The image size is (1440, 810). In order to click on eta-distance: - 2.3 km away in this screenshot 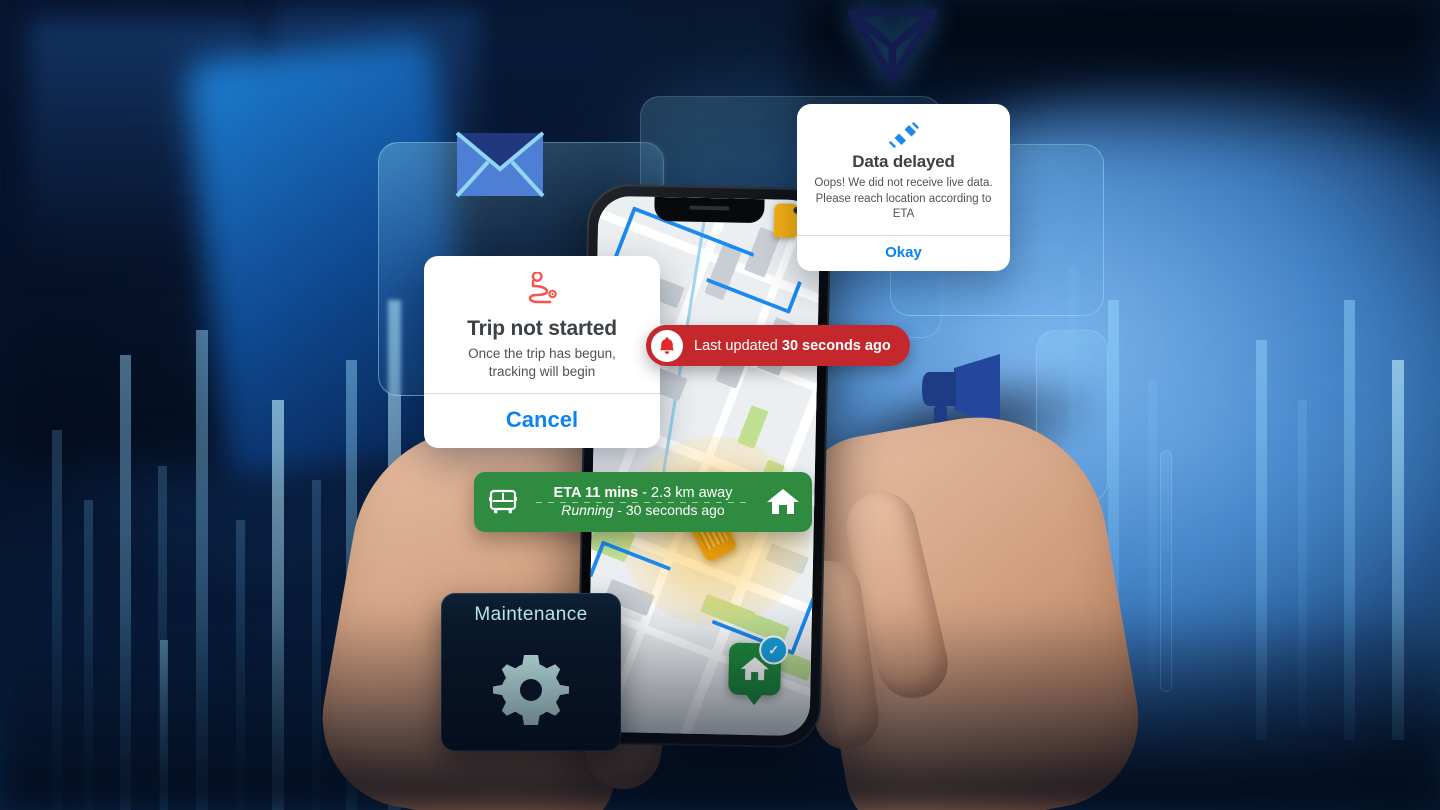, I will do `click(685, 493)`.